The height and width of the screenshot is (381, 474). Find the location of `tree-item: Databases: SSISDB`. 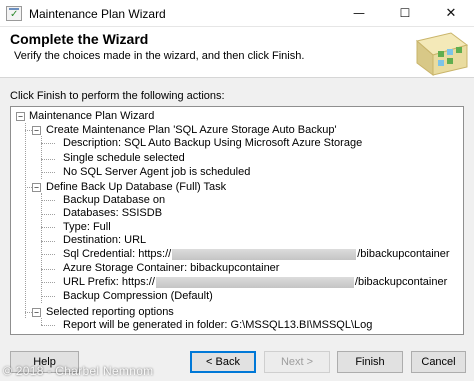

tree-item: Databases: SSISDB is located at coordinates (112, 213).